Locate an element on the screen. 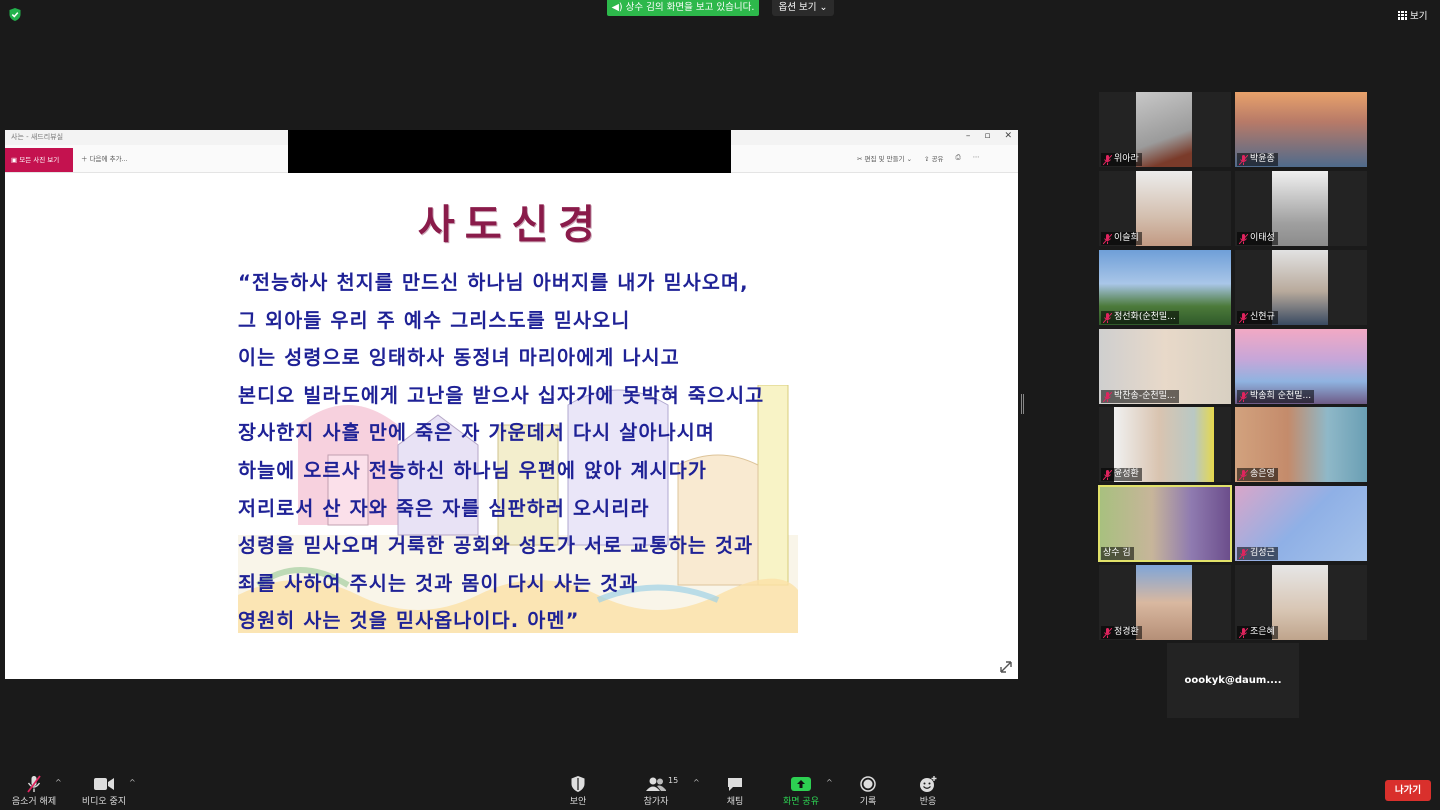 This screenshot has height=810, width=1440. share-screen-icon is located at coordinates (801, 784).